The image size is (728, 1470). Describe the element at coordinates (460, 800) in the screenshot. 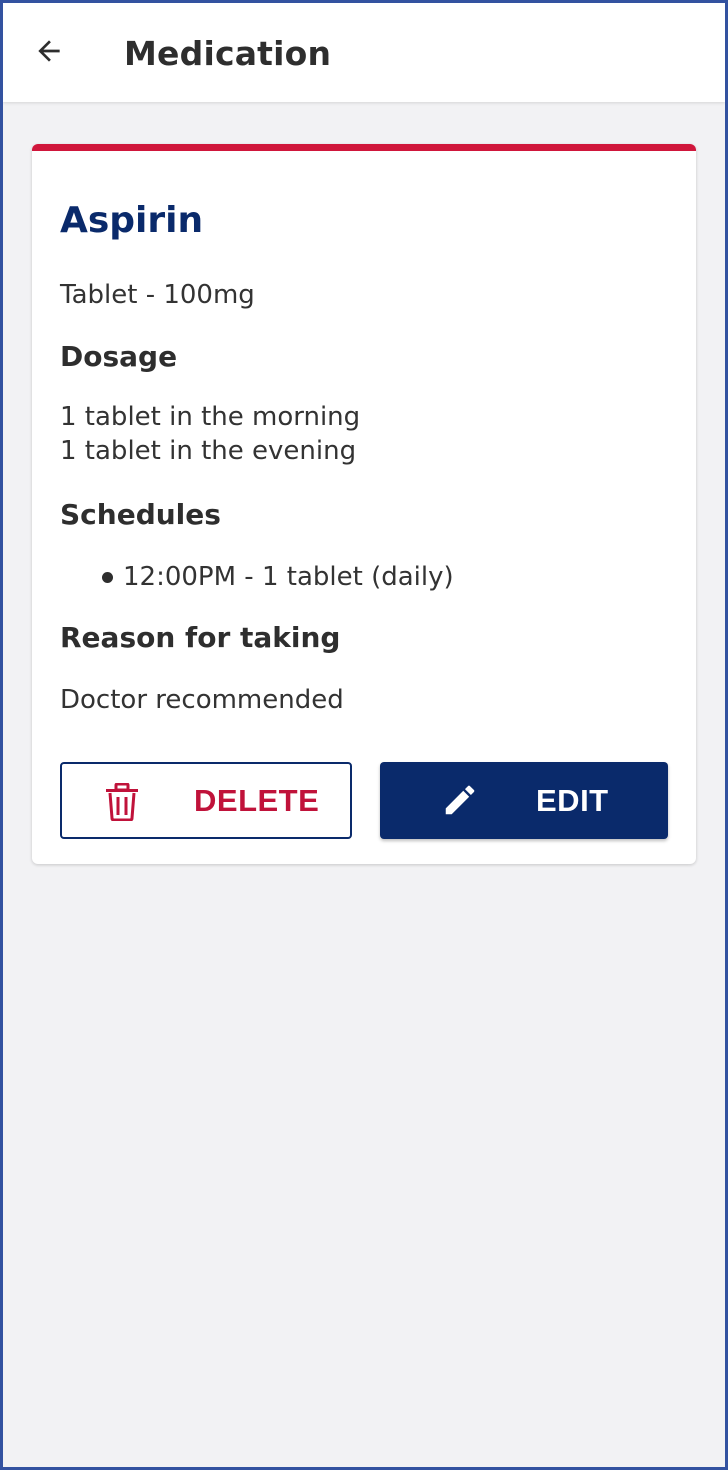

I see `pencil-icon` at that location.